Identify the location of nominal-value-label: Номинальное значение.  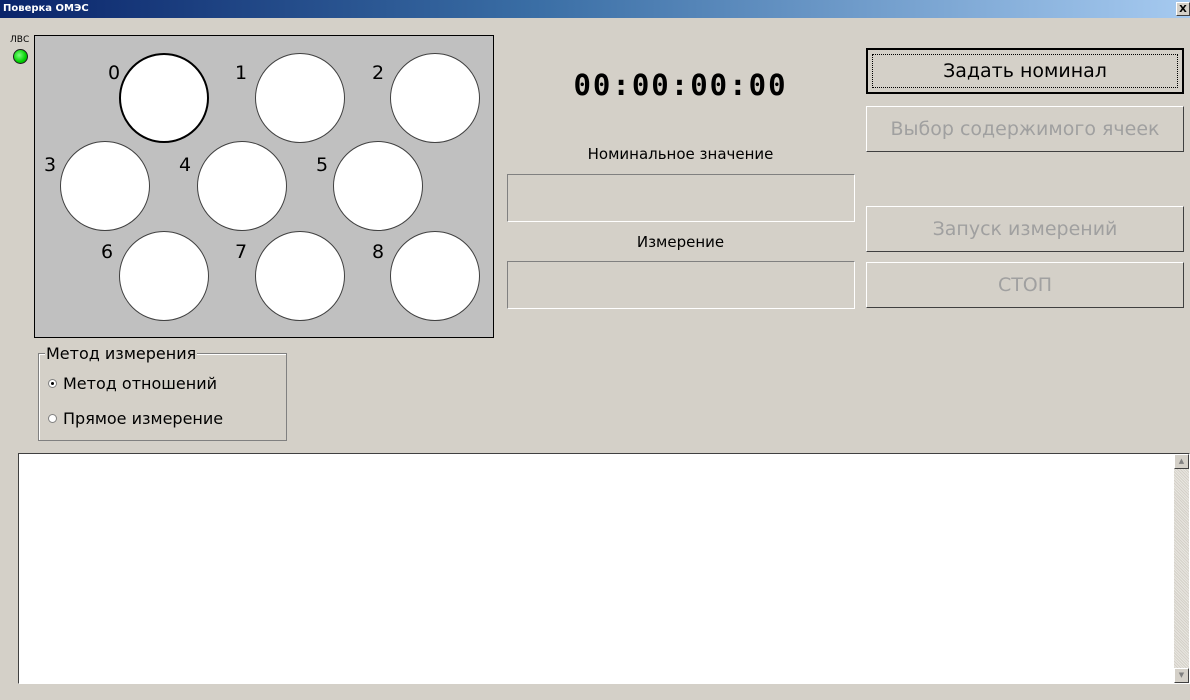
(680, 154).